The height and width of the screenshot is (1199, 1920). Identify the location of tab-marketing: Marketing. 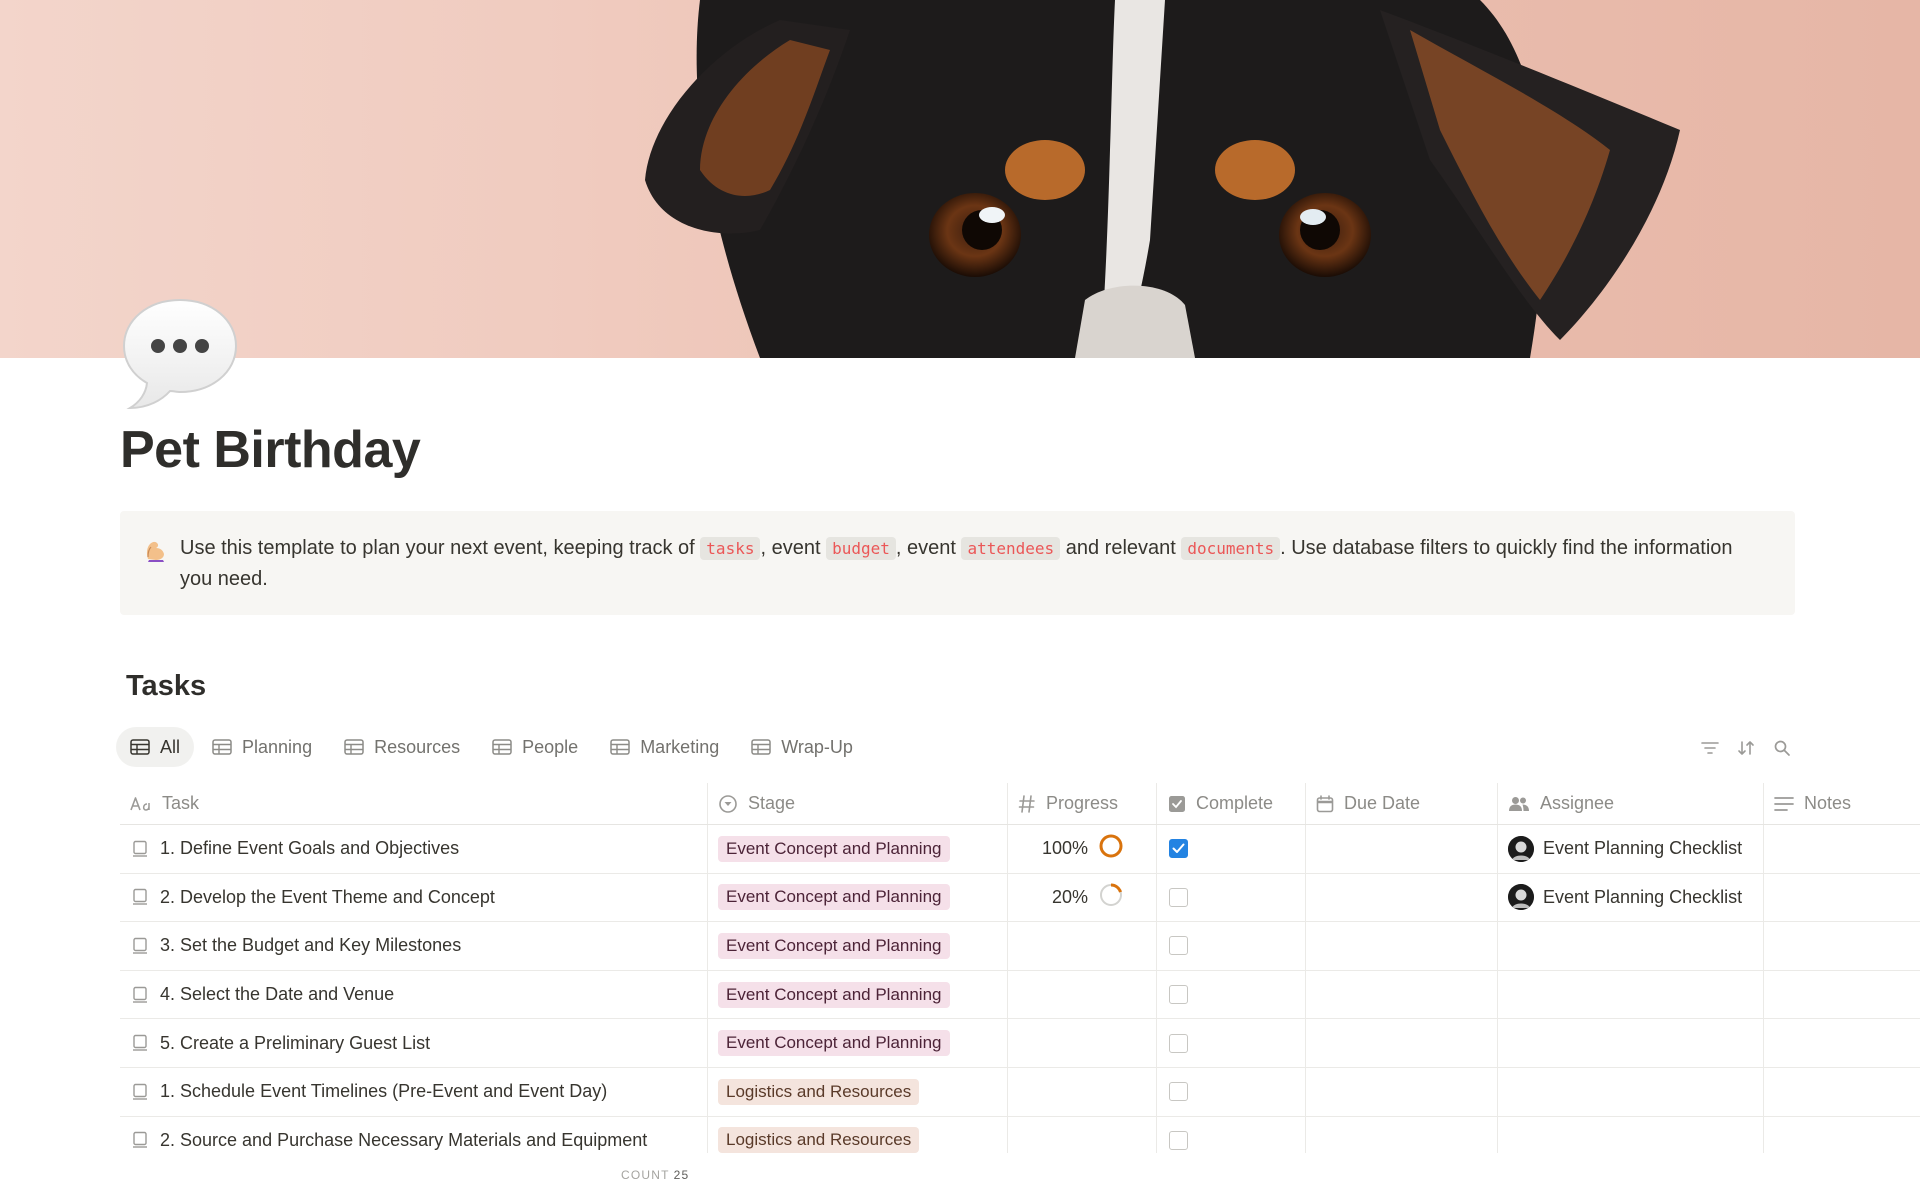
(664, 747).